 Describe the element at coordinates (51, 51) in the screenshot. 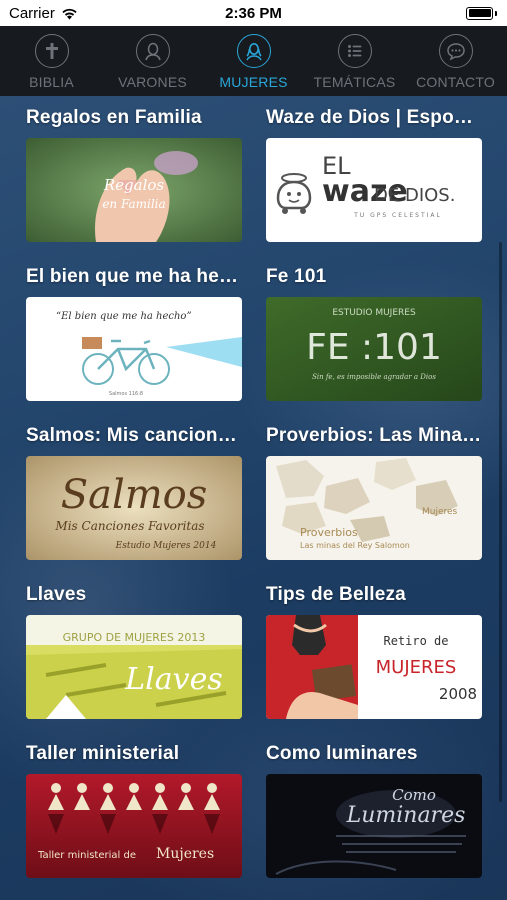

I see `cross-icon` at that location.